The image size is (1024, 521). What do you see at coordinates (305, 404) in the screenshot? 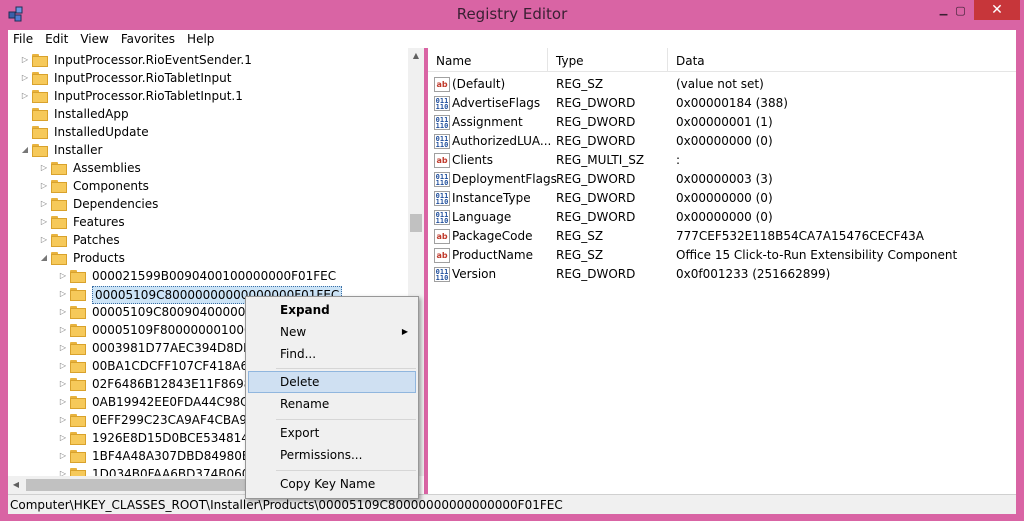
I see `menu-item-label: Rename` at bounding box center [305, 404].